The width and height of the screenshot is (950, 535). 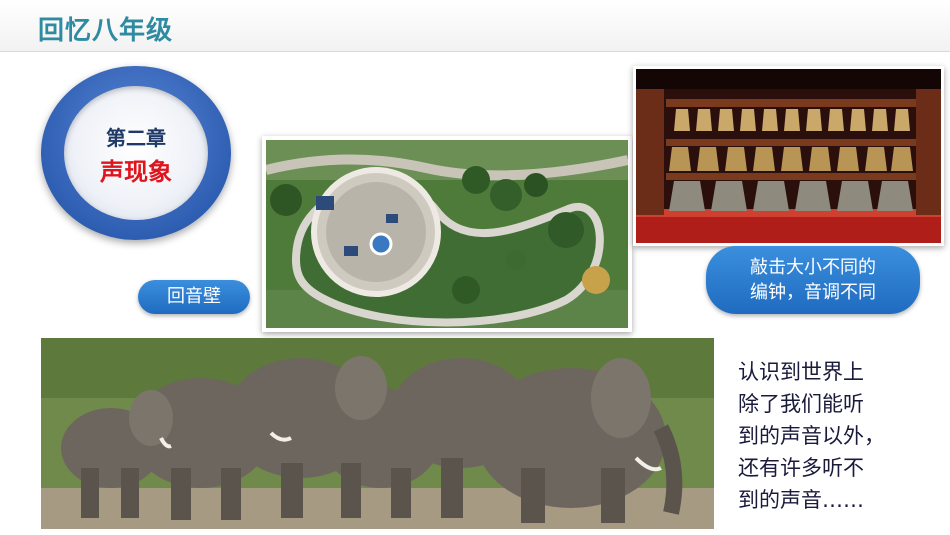 I want to click on caption-line: 认识到世界上, so click(x=801, y=372).